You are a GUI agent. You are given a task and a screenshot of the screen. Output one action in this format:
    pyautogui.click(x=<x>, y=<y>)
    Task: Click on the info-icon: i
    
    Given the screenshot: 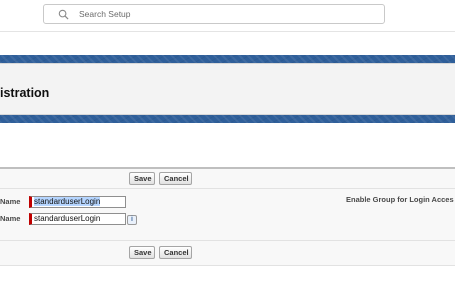 What is the action you would take?
    pyautogui.click(x=132, y=220)
    